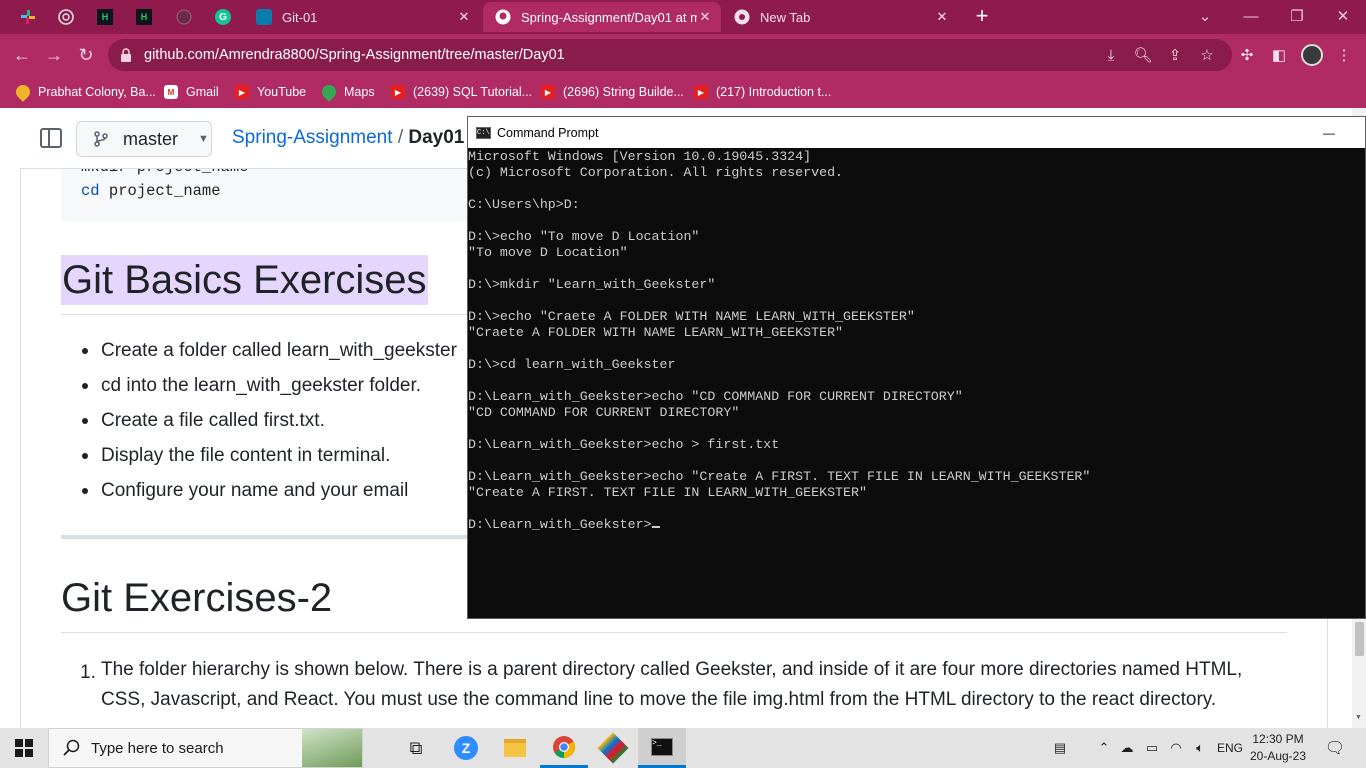 This screenshot has width=1366, height=768. What do you see at coordinates (916, 525) in the screenshot?
I see `cmd-prompt-line: D:\Learn_with_Geekster>` at bounding box center [916, 525].